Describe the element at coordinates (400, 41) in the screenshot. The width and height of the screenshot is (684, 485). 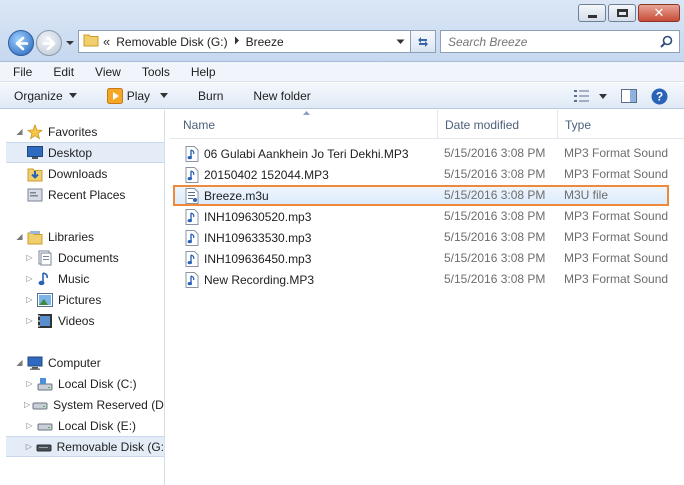
I see `address-dropdown-button` at that location.